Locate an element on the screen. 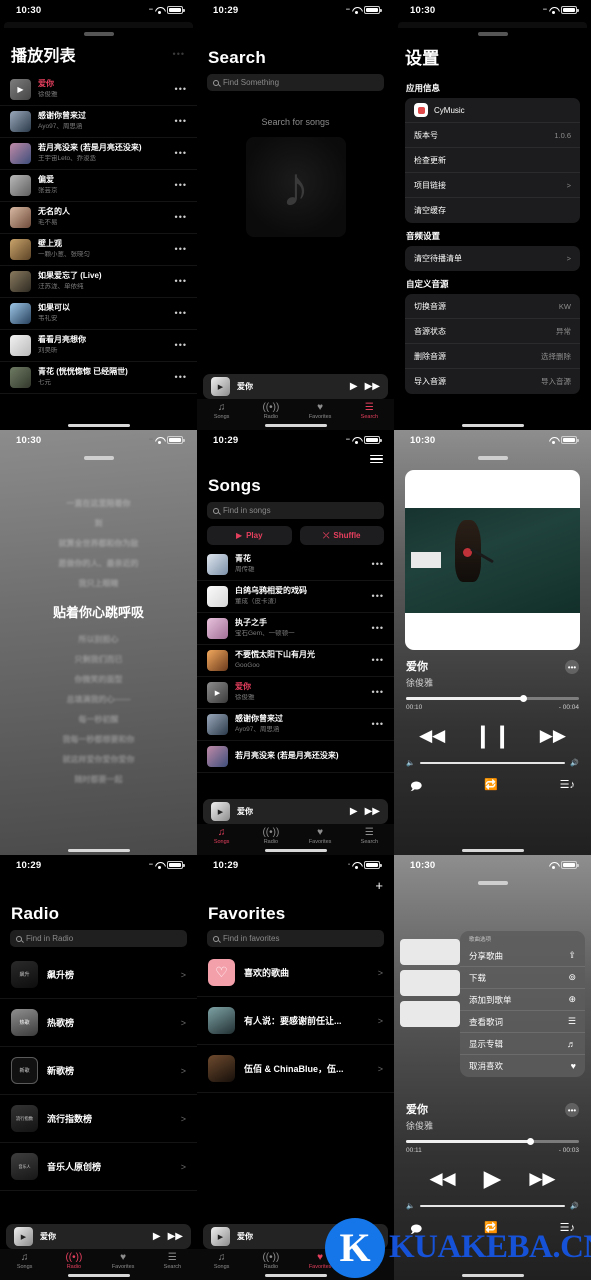 Image resolution: width=591 pixels, height=1280 pixels. settings-row-import-source: 导入音源 导入音源 is located at coordinates (492, 381).